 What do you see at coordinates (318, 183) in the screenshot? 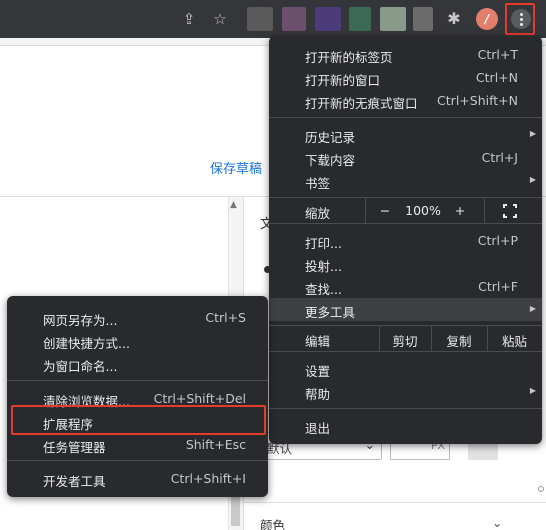
I see `menu-item-label: 书签` at bounding box center [318, 183].